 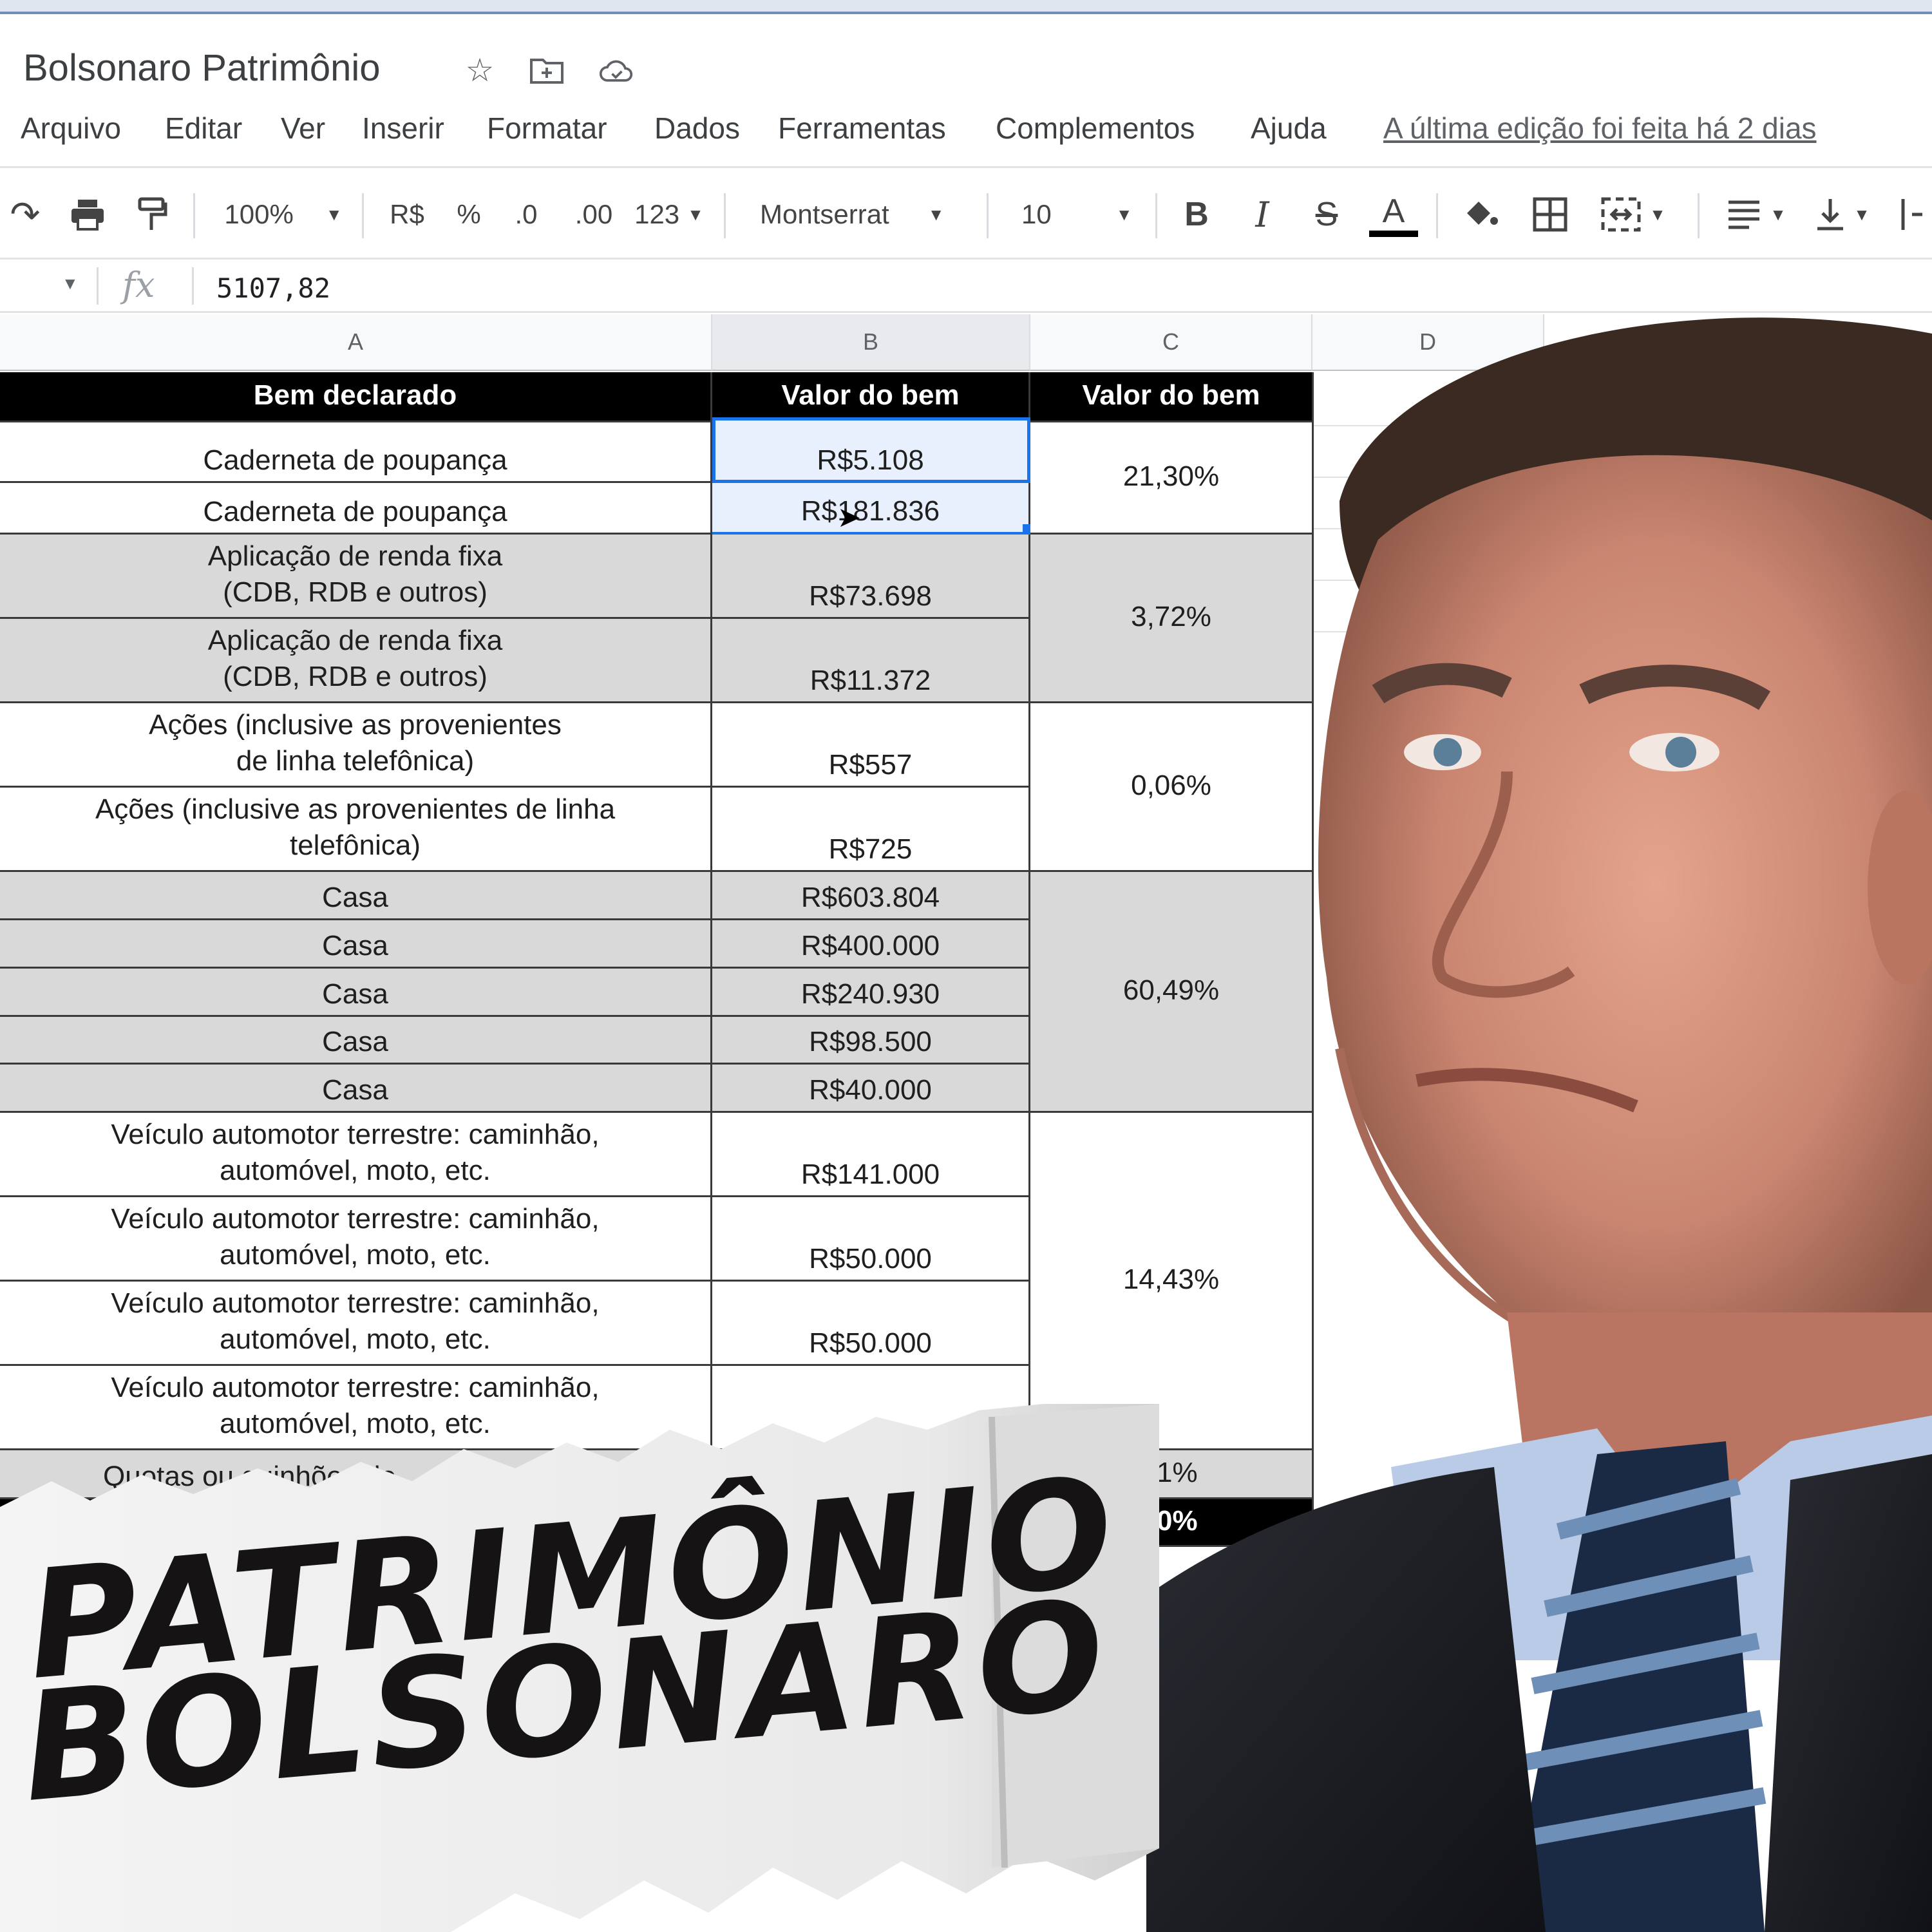 What do you see at coordinates (871, 896) in the screenshot?
I see `table-row-valor: R$603.804` at bounding box center [871, 896].